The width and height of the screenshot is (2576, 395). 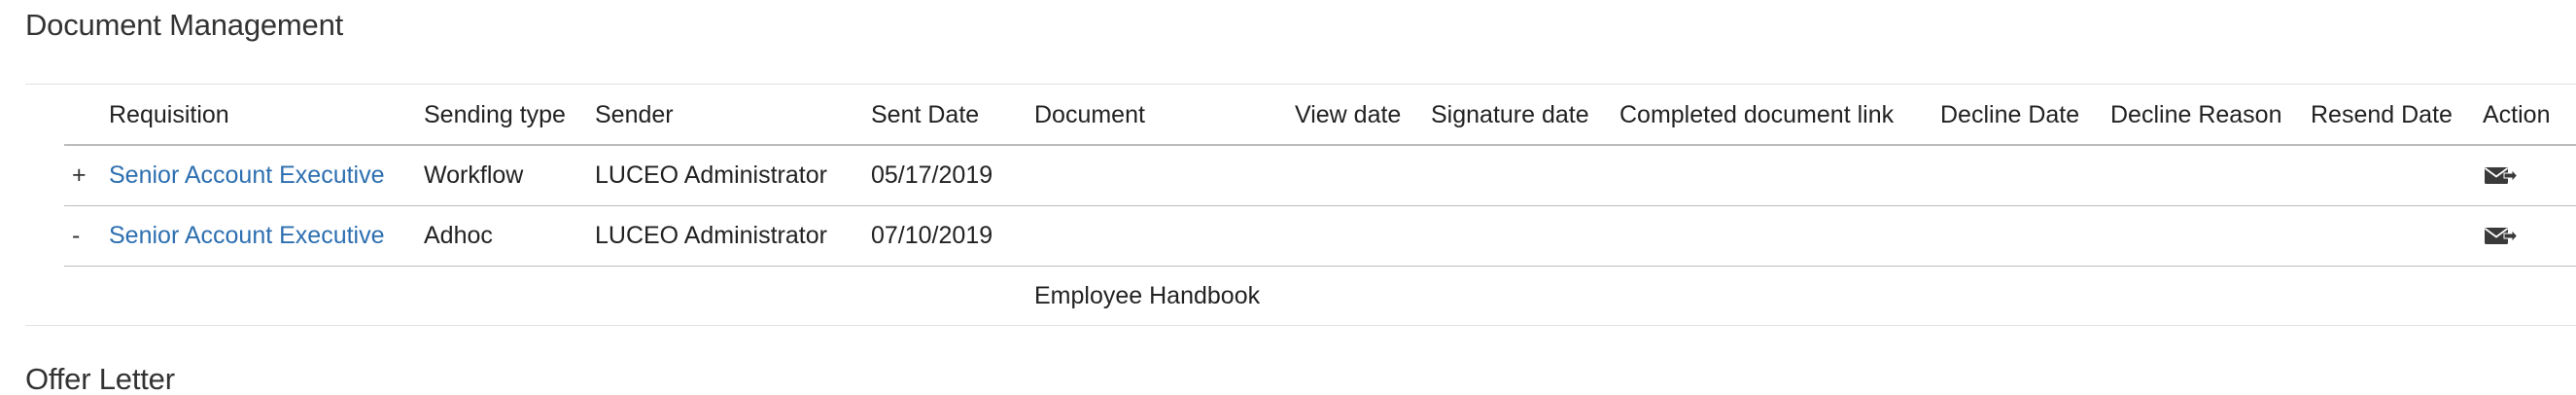 I want to click on sent-date-value: 05/17/2019, so click(x=932, y=175).